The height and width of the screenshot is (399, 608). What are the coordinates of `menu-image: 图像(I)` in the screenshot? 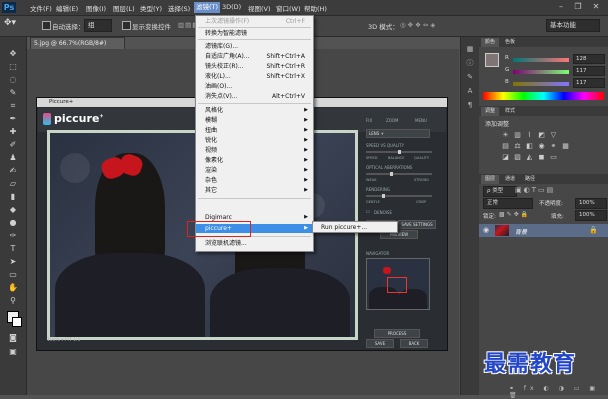 It's located at (96, 8).